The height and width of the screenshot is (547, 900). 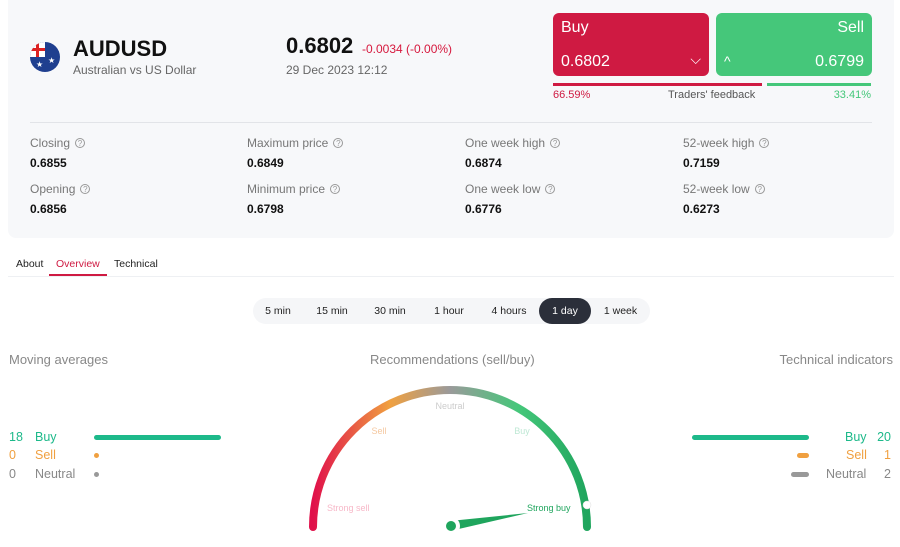 What do you see at coordinates (819, 84) in the screenshot?
I see `sell-feedback-bar` at bounding box center [819, 84].